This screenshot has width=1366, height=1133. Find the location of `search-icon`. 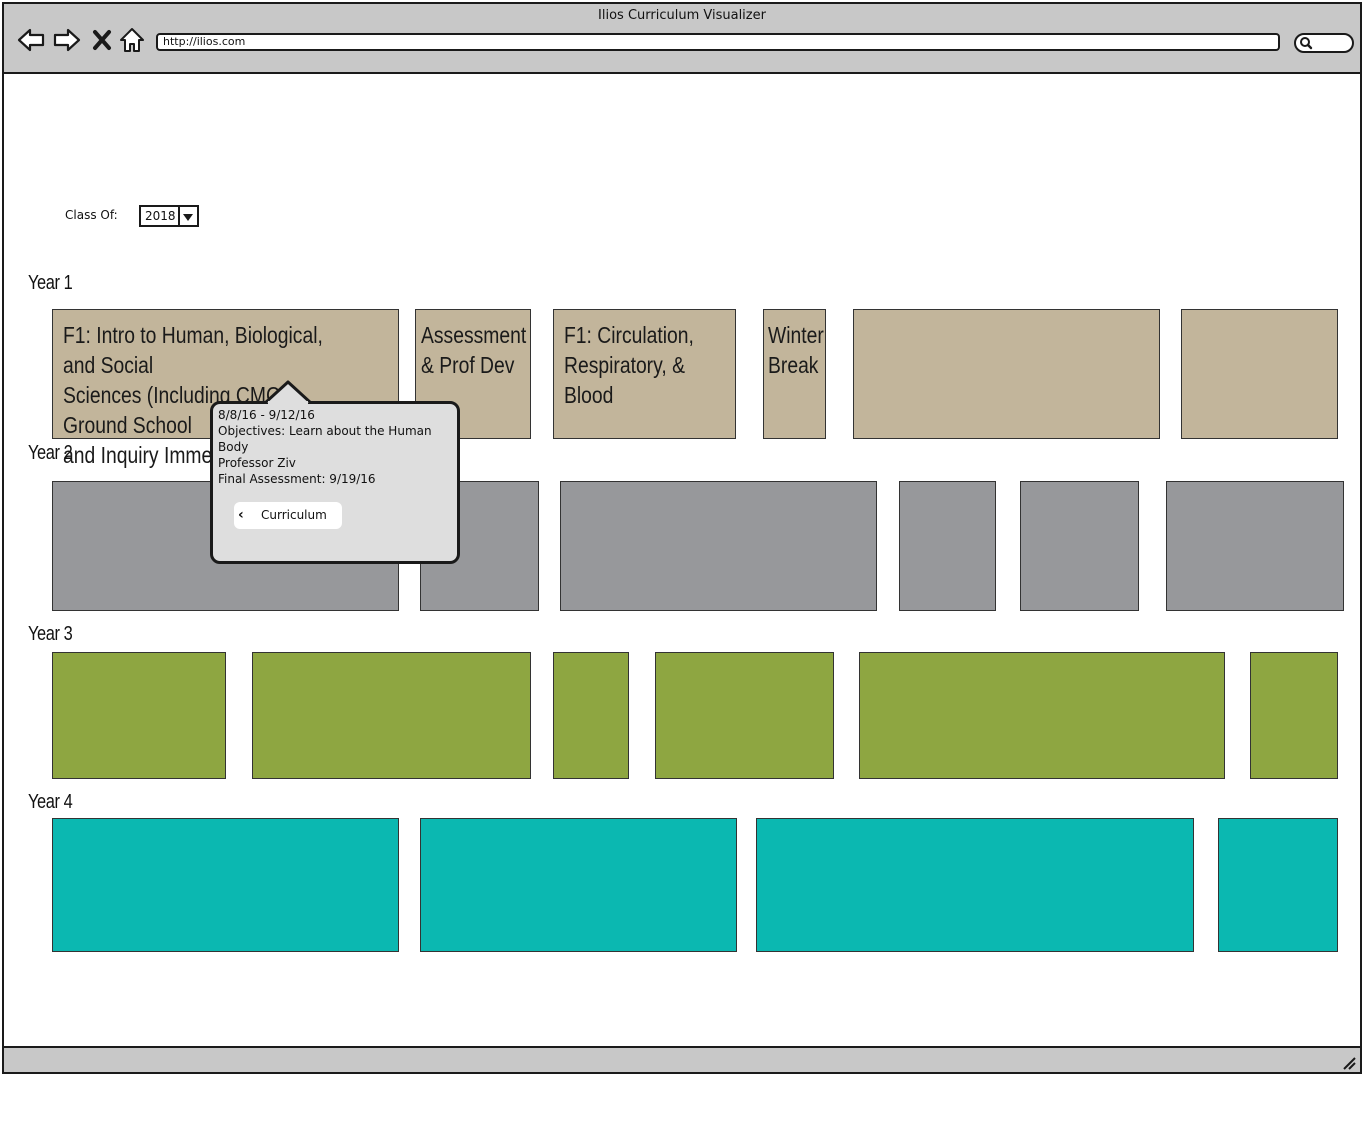

search-icon is located at coordinates (1306, 43).